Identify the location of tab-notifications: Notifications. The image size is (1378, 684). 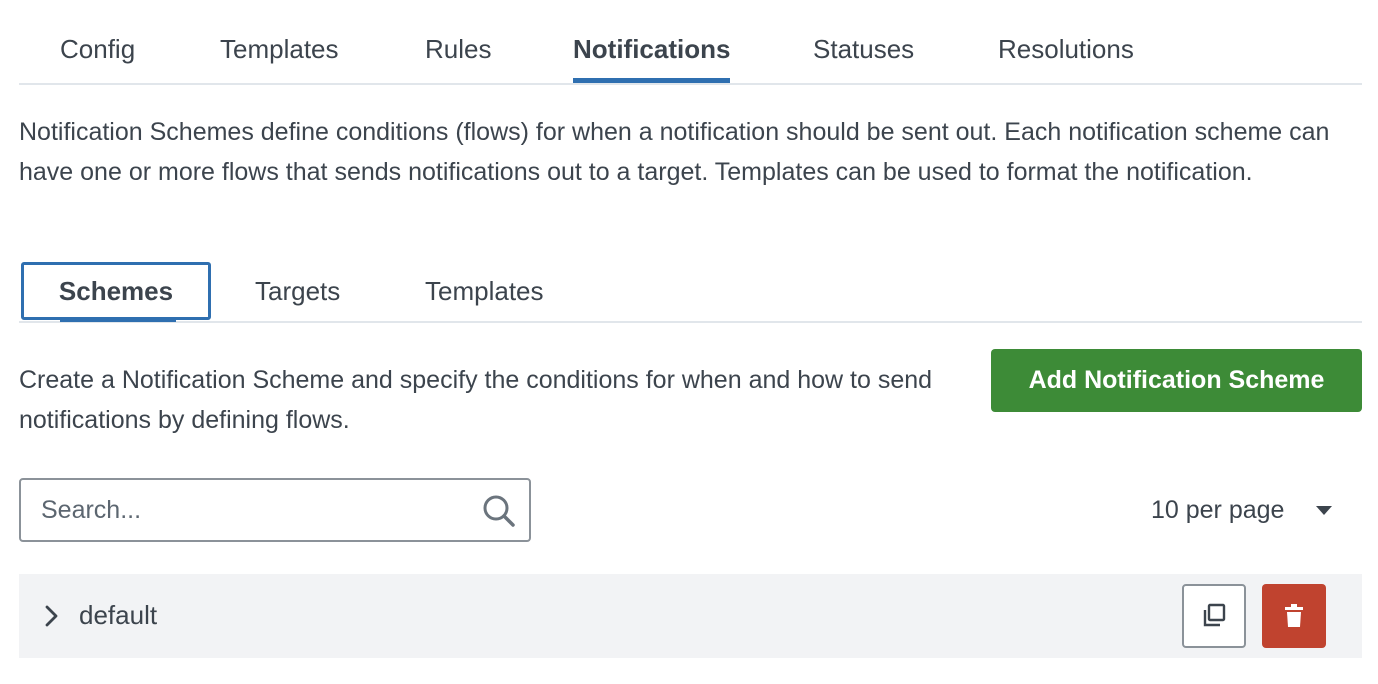
(652, 58).